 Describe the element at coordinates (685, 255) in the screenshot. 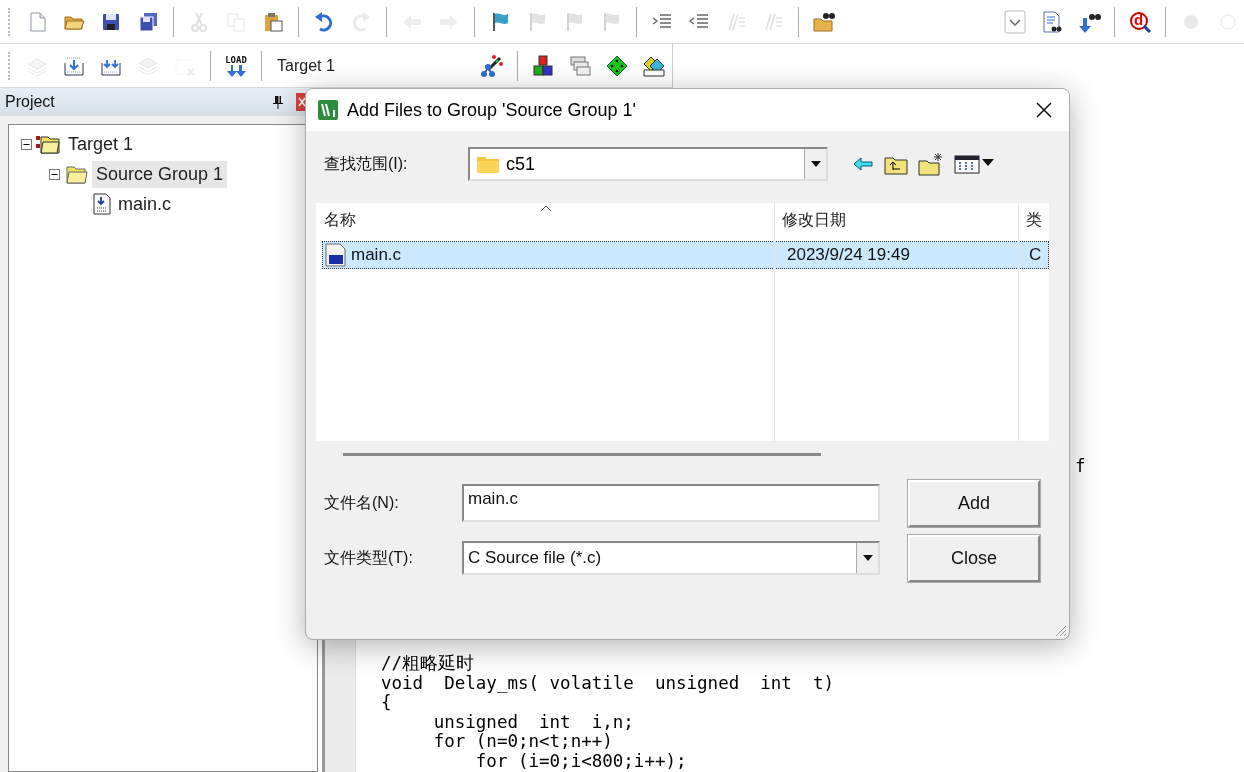

I see `file-row: main.c 2023/9/24 19:49 C` at that location.